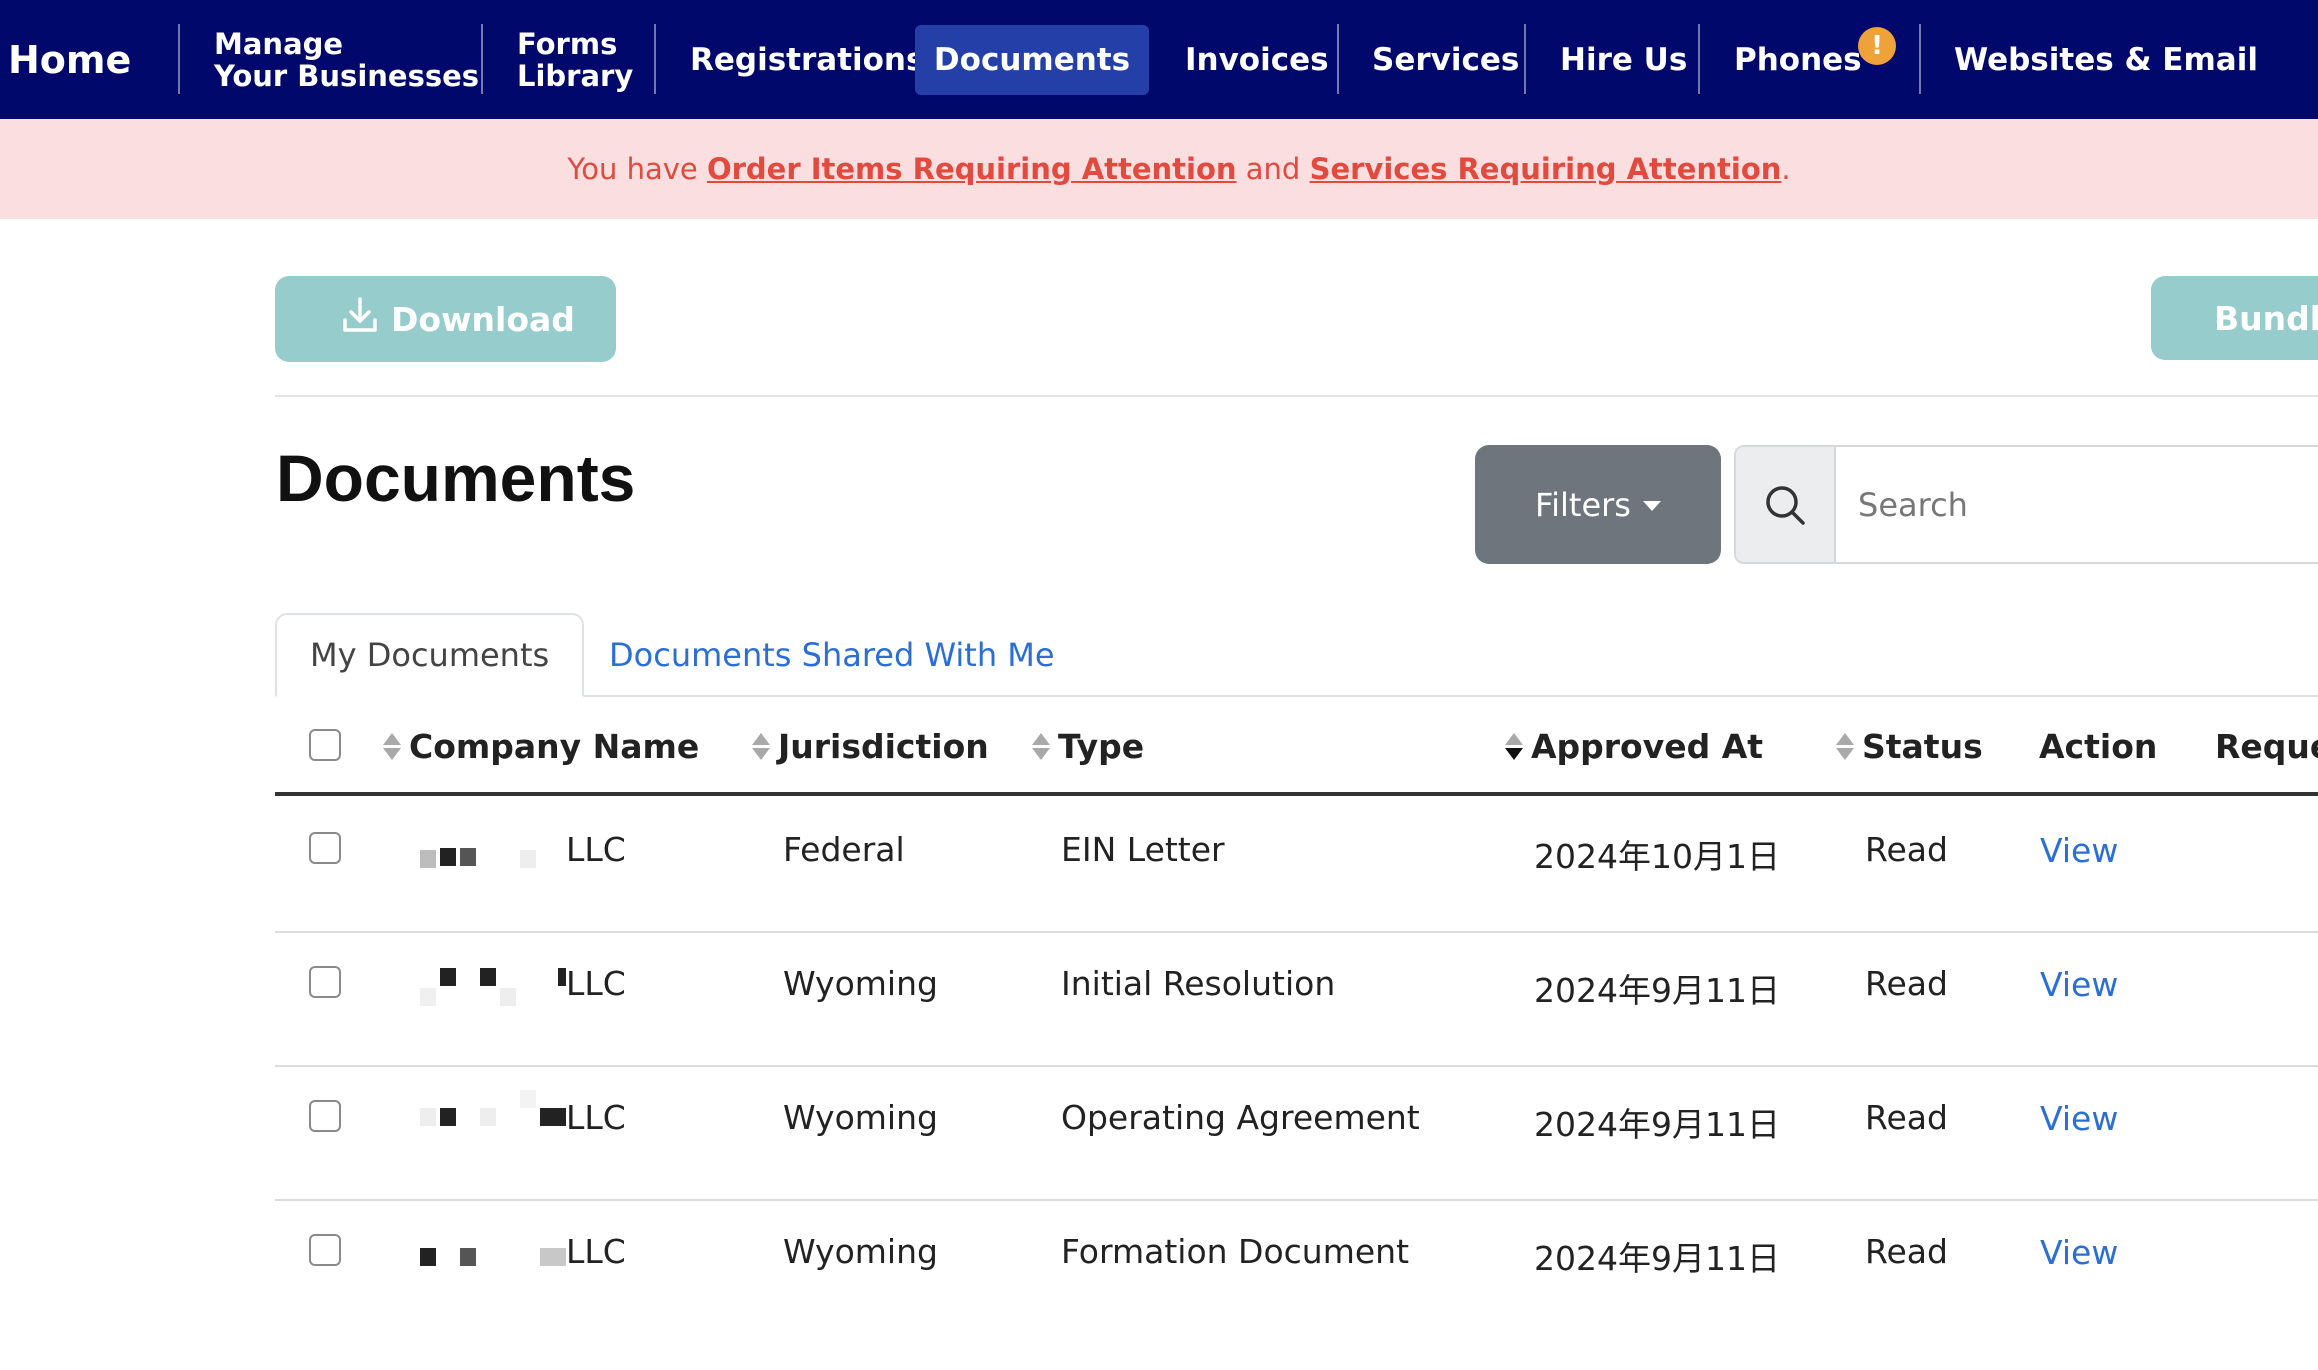  What do you see at coordinates (1651, 505) in the screenshot?
I see `caret-down-icon` at bounding box center [1651, 505].